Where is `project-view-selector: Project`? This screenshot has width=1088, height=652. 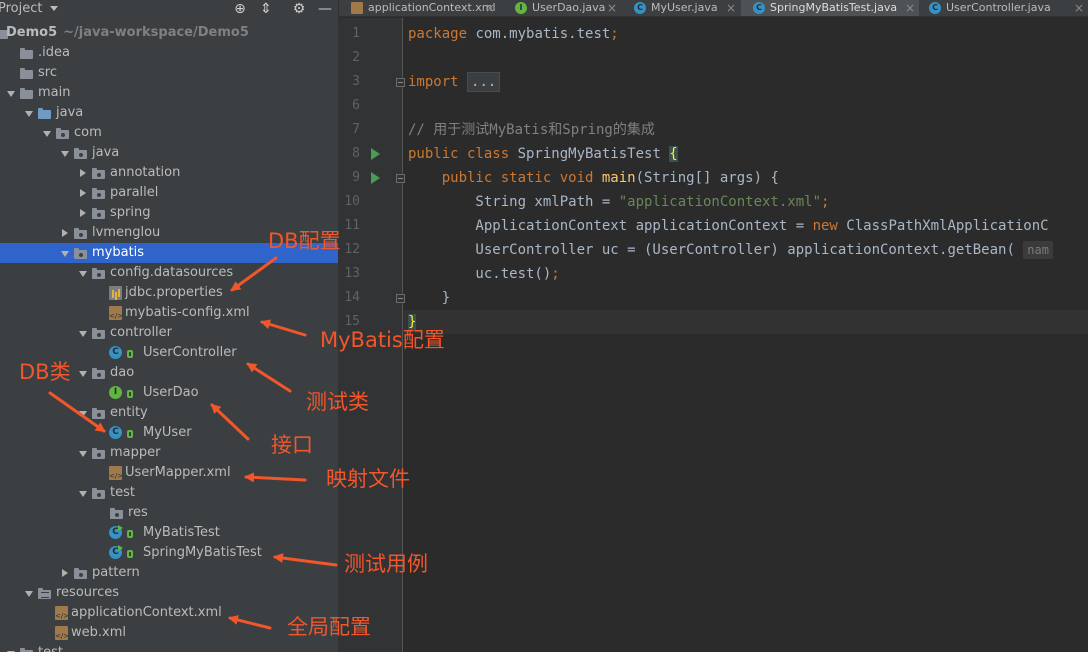
project-view-selector: Project is located at coordinates (29, 8).